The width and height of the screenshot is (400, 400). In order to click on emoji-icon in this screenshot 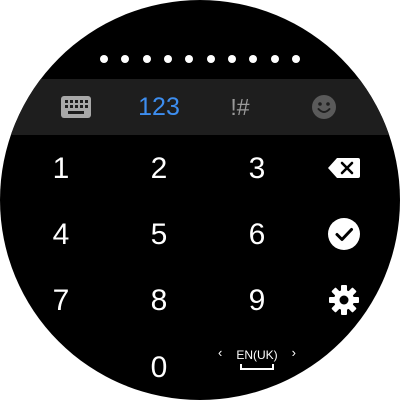, I will do `click(324, 107)`.